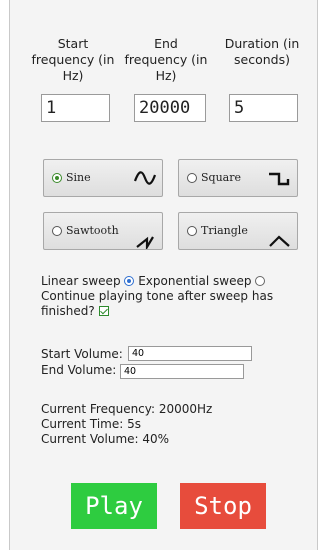  Describe the element at coordinates (223, 506) in the screenshot. I see `stop-button: Stop` at that location.